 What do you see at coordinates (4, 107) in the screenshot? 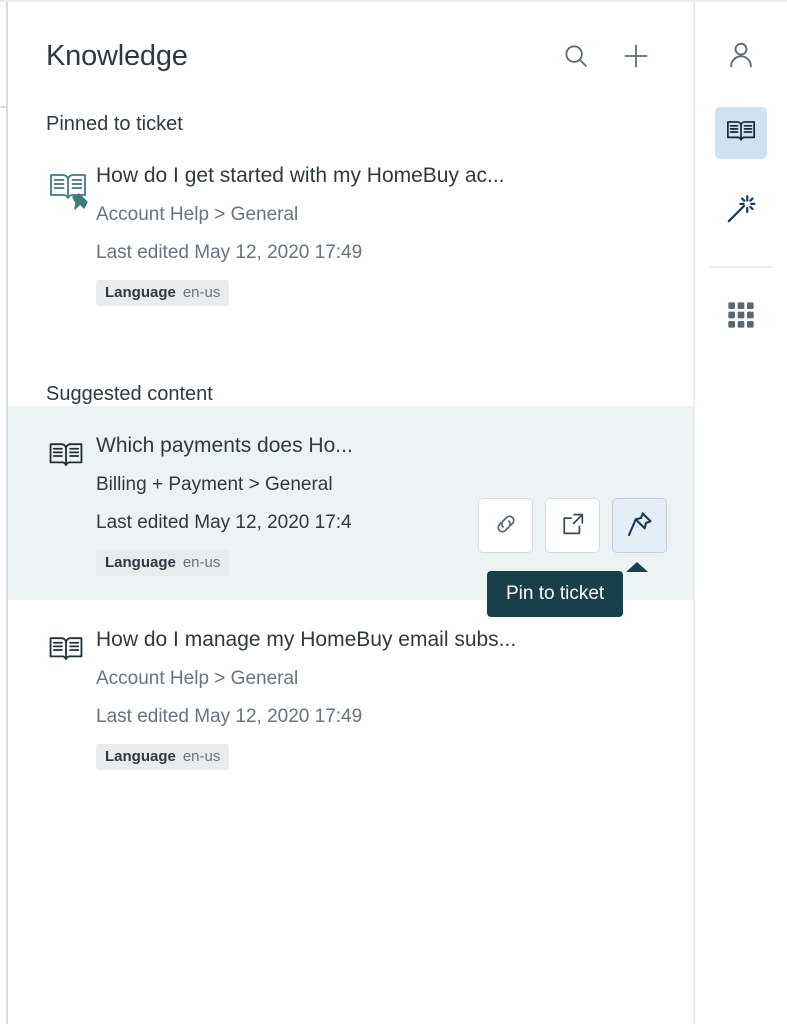
I see `gutter-divider` at bounding box center [4, 107].